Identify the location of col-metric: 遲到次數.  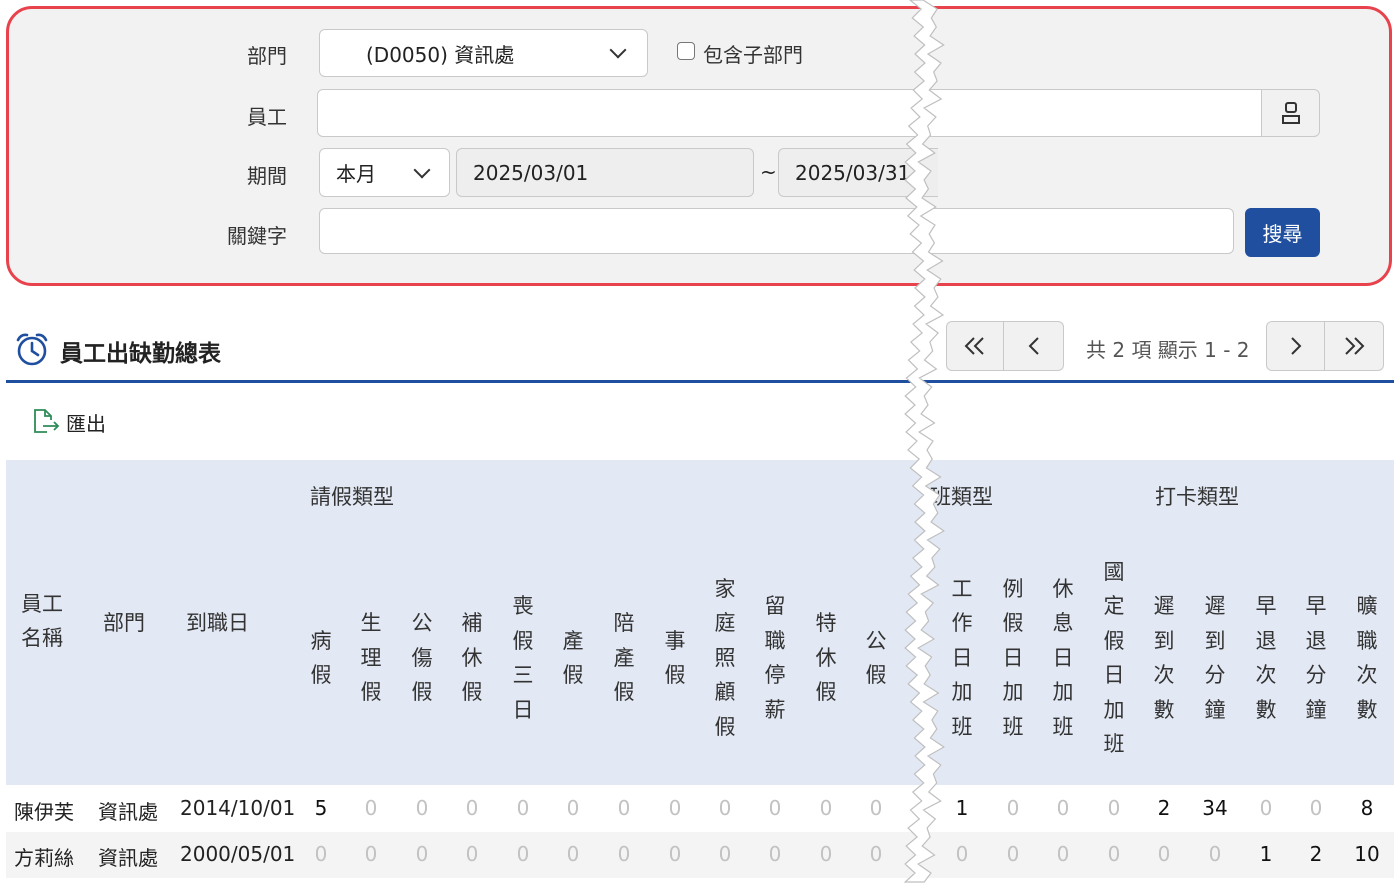
(1164, 658).